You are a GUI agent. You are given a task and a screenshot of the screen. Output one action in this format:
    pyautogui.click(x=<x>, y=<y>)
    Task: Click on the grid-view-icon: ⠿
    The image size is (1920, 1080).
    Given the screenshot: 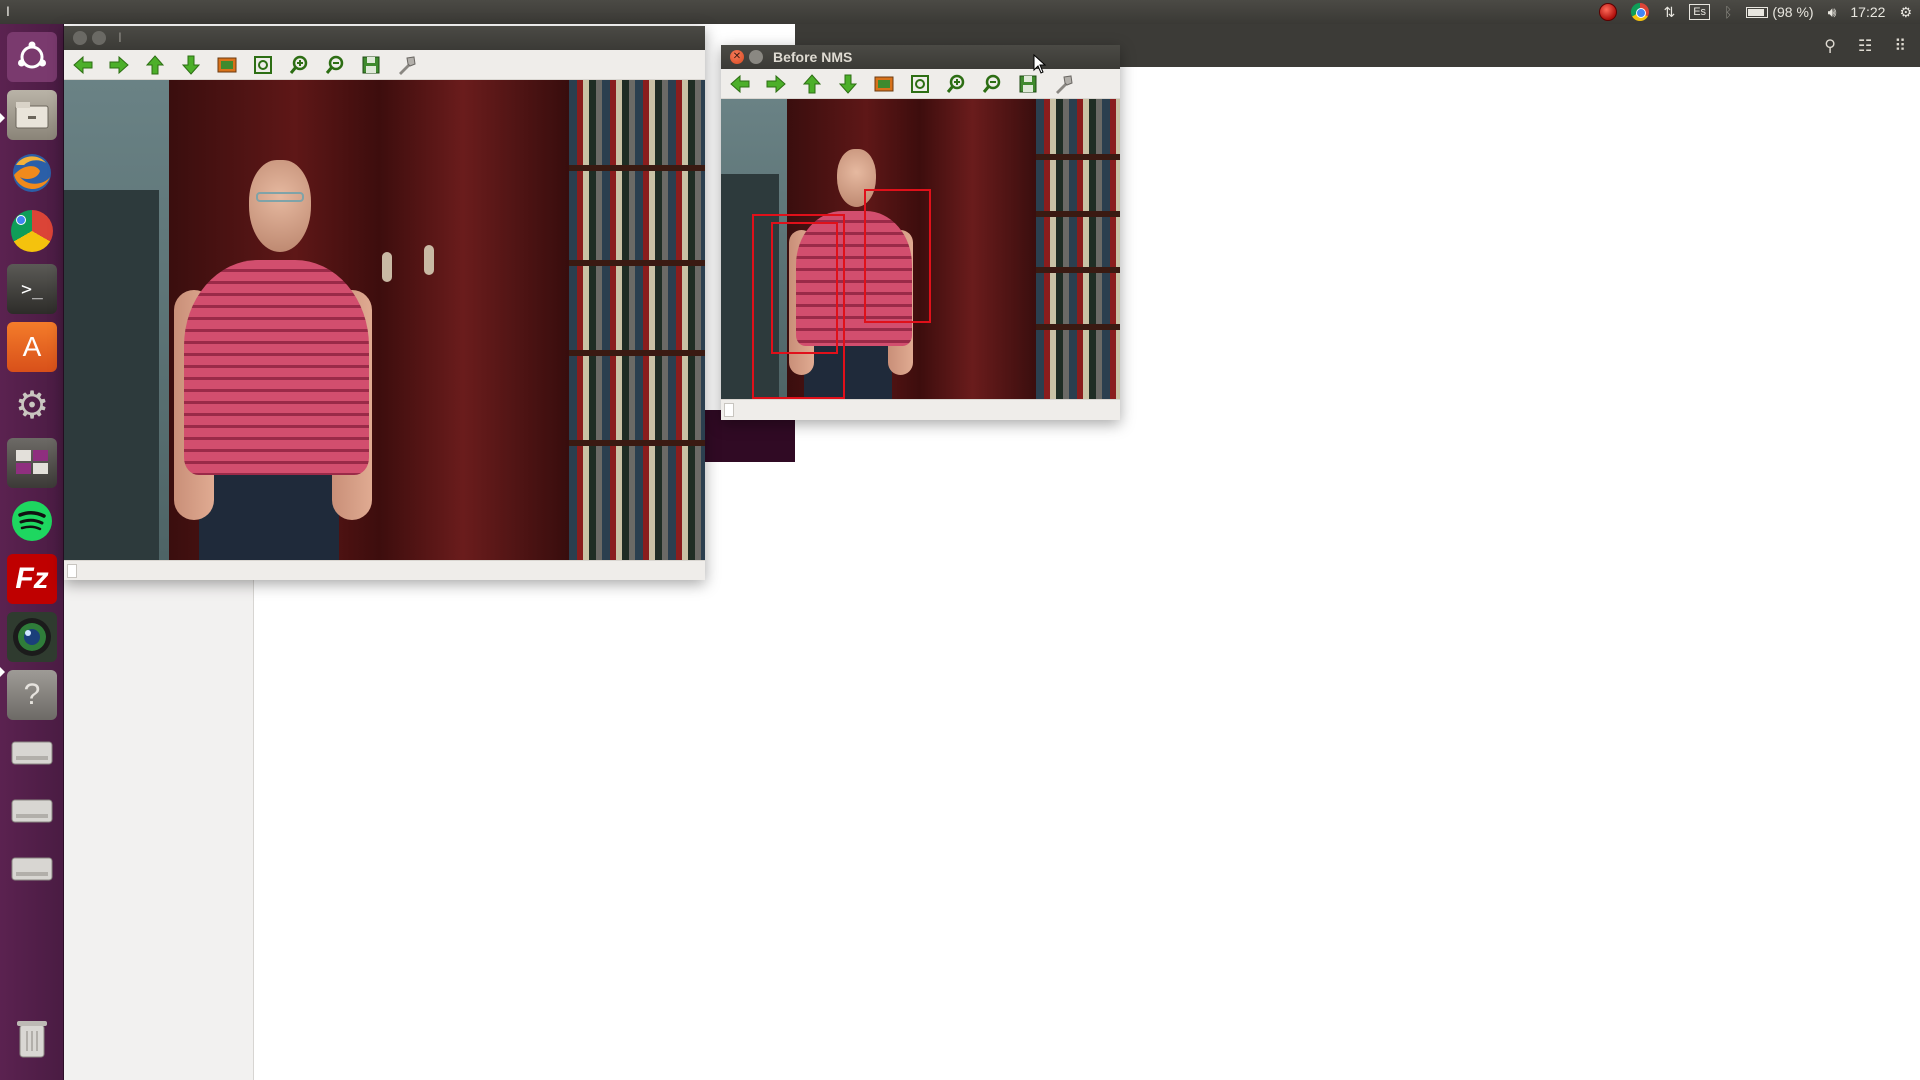 What is the action you would take?
    pyautogui.click(x=1900, y=46)
    